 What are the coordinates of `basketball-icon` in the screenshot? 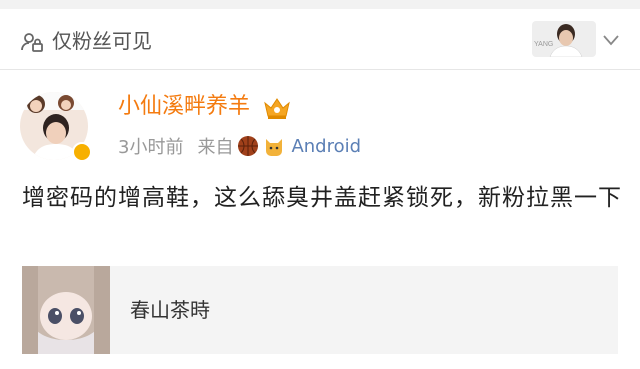 It's located at (248, 146).